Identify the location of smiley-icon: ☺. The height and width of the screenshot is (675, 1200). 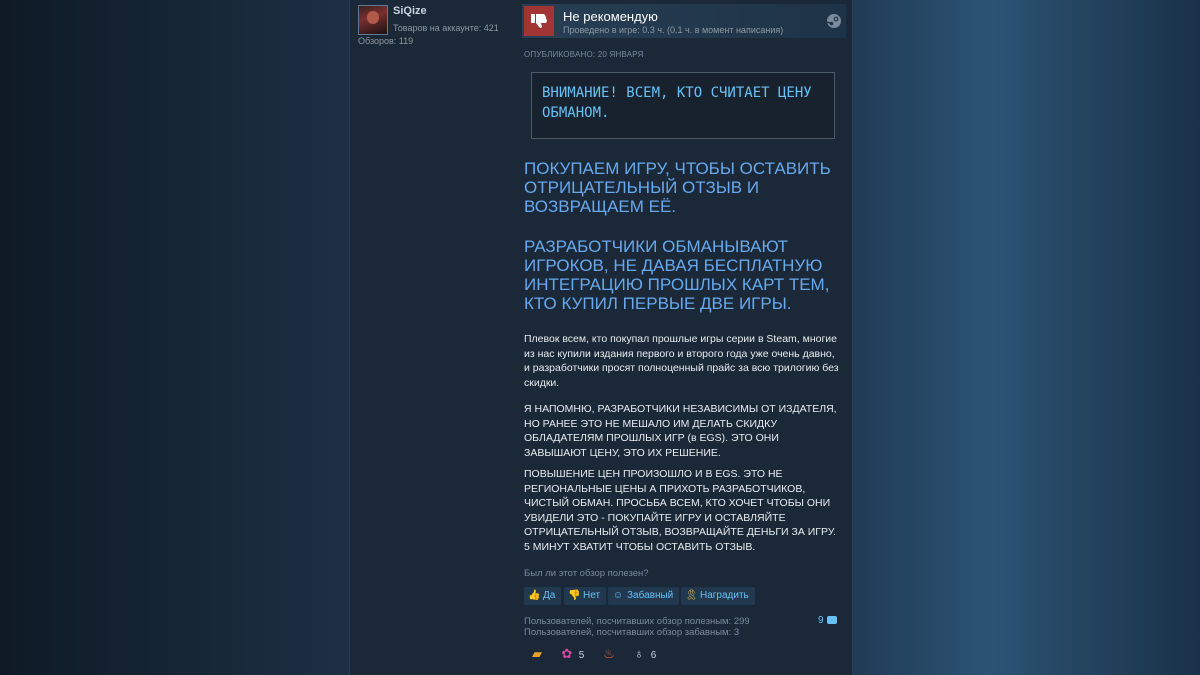
(618, 595).